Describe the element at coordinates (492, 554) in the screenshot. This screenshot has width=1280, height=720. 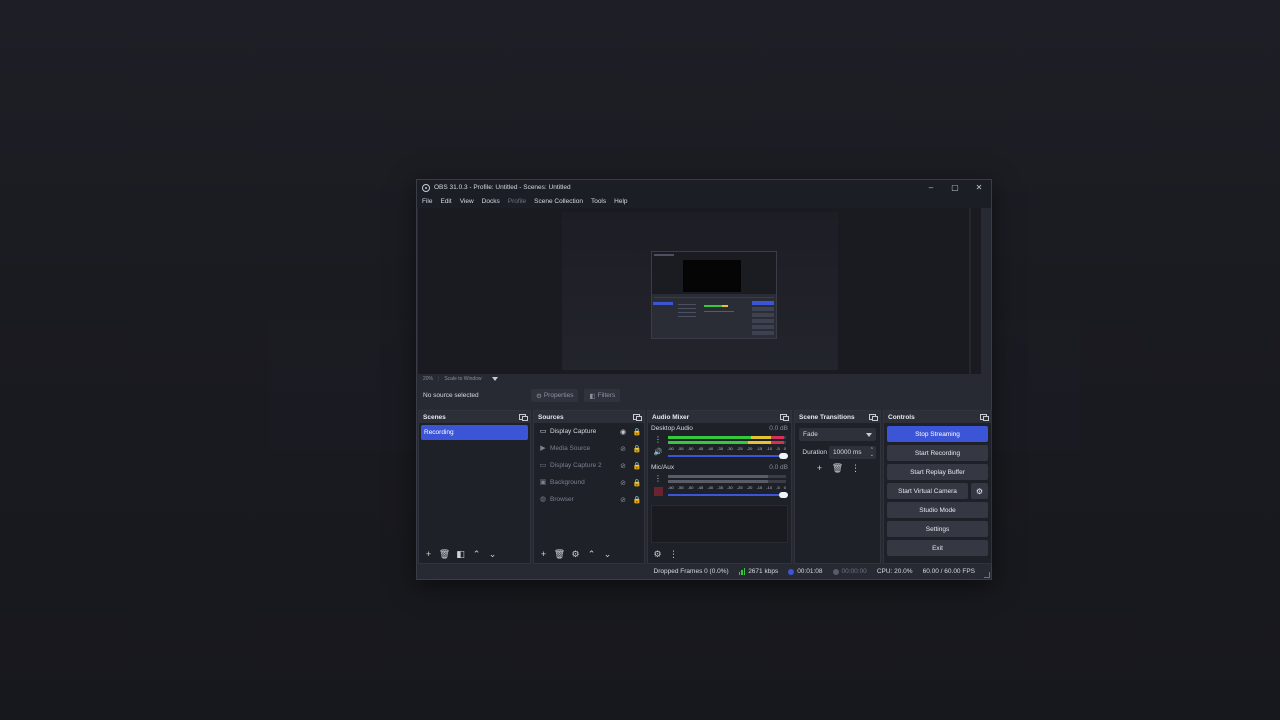
I see `move-scene-down-button: ⌄` at that location.